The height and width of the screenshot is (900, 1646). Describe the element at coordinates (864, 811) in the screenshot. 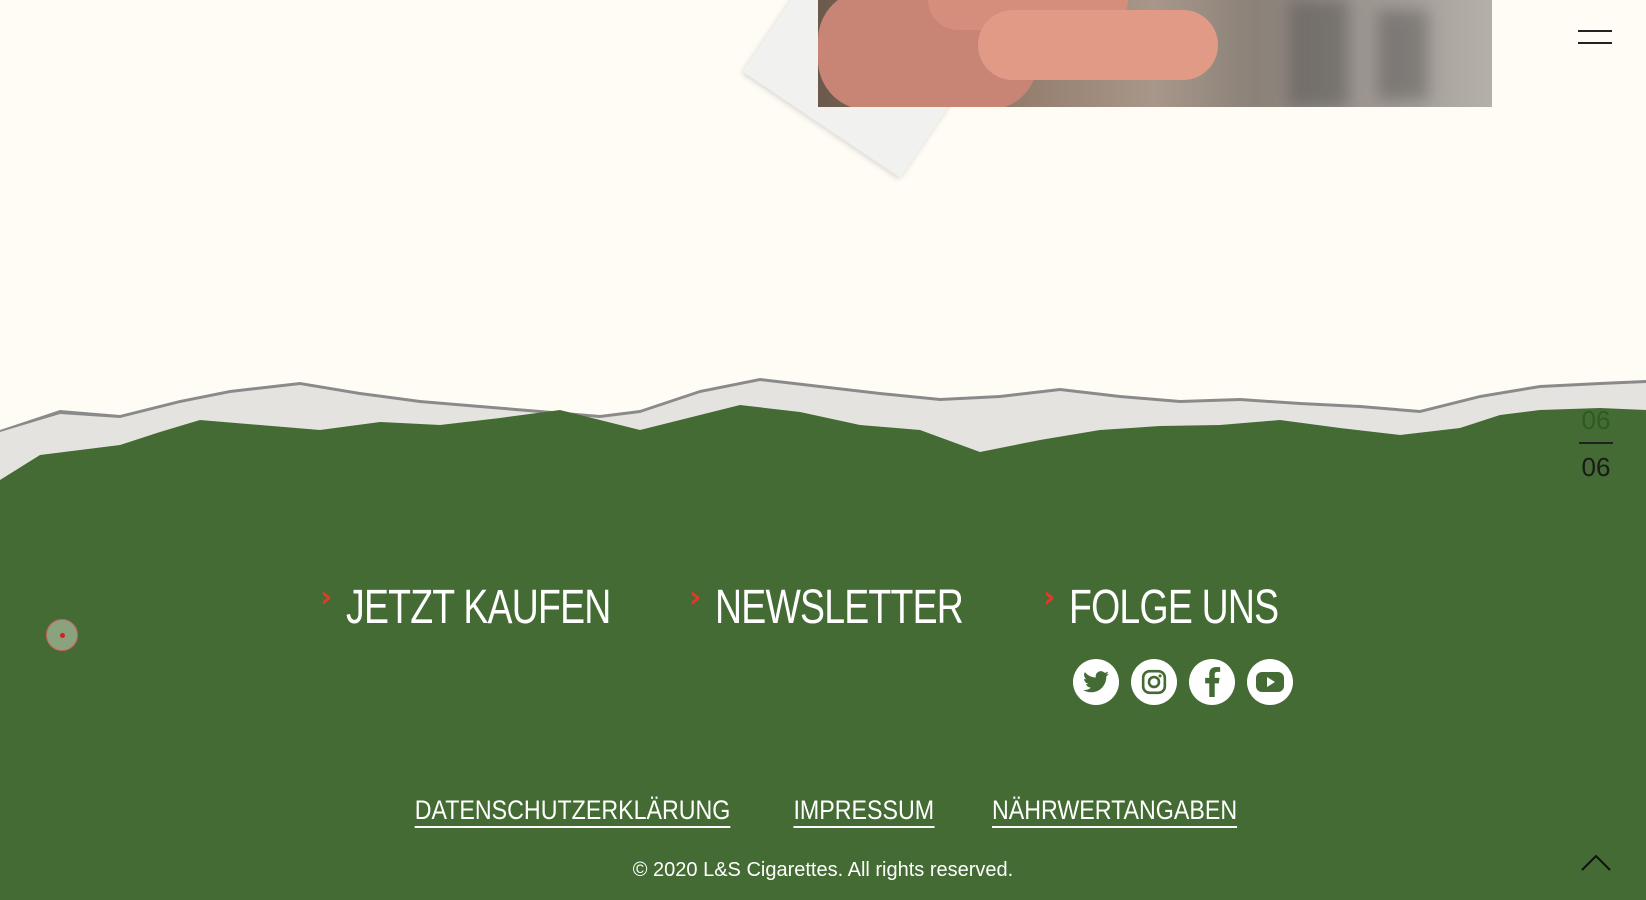

I see `impressum-link: IMPRESSUM` at that location.